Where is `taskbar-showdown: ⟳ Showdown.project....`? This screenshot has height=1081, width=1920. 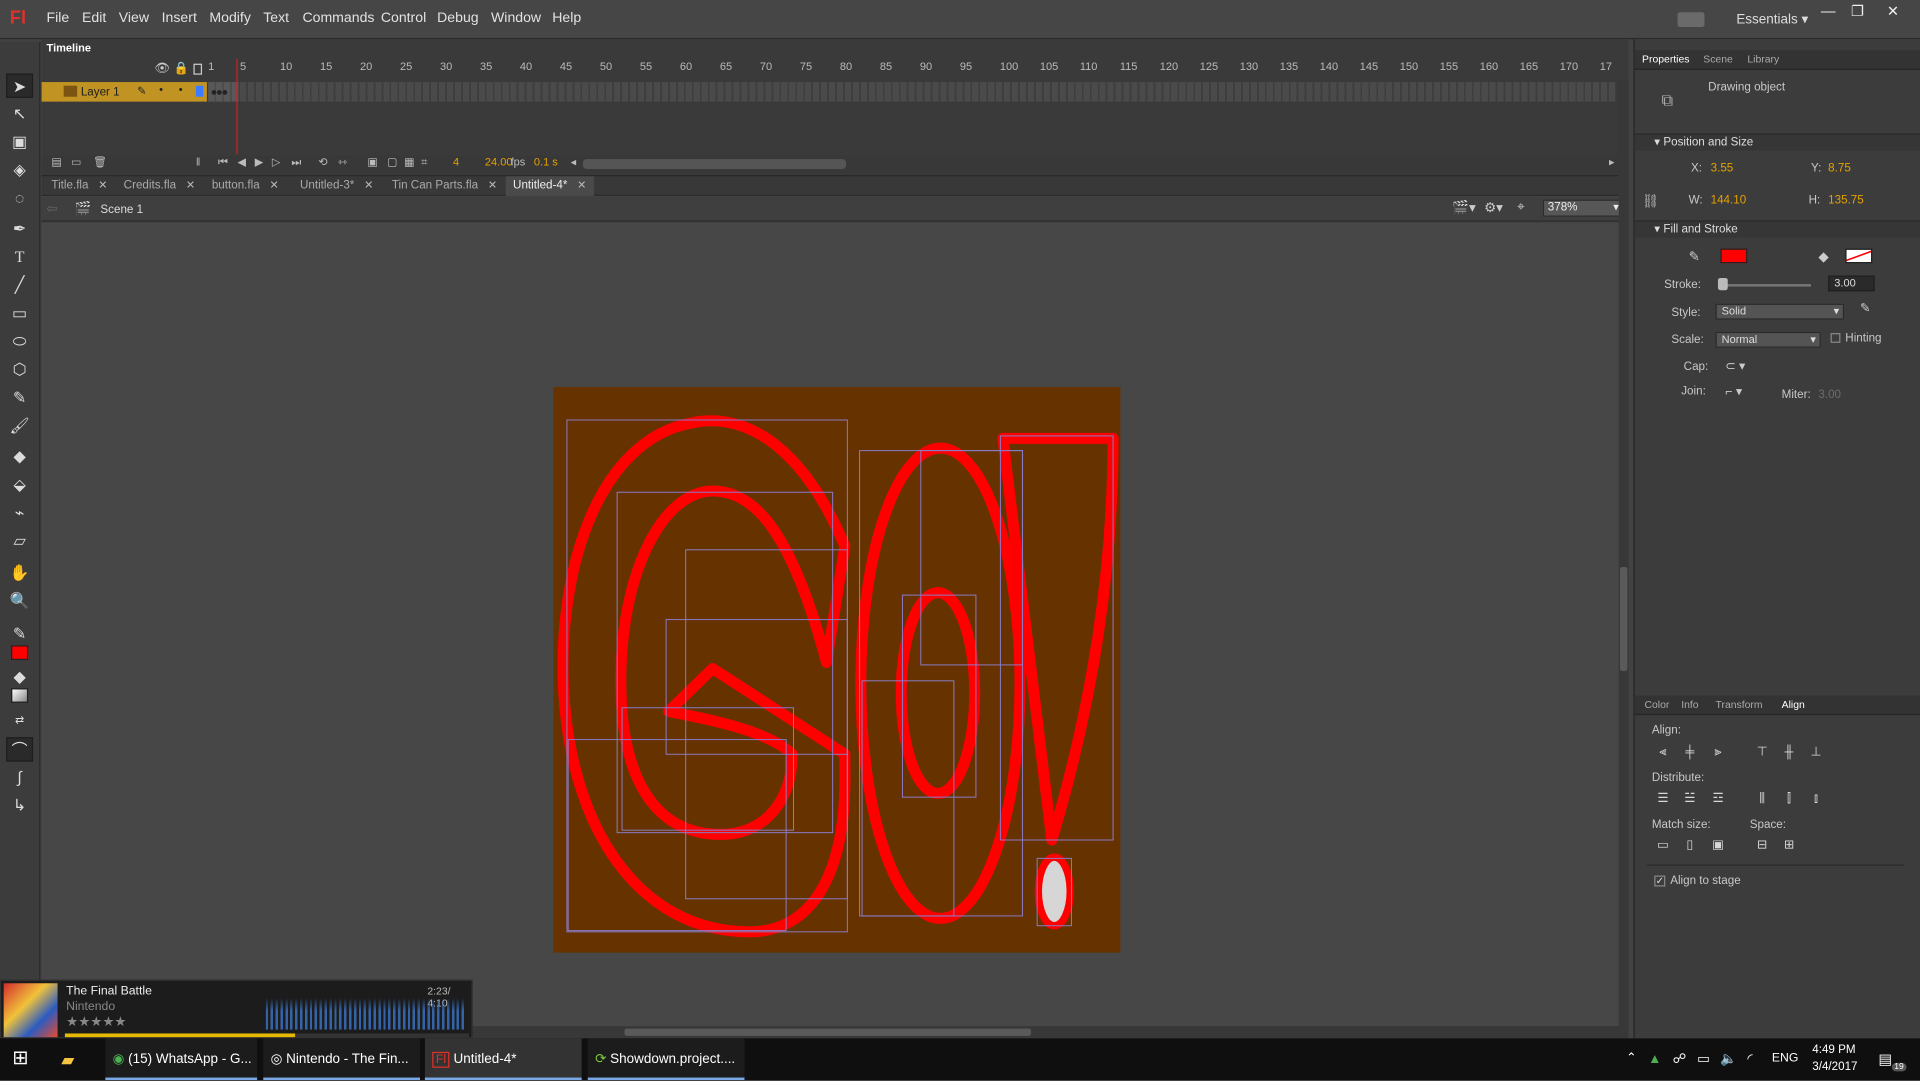
taskbar-showdown: ⟳ Showdown.project.... is located at coordinates (666, 1059).